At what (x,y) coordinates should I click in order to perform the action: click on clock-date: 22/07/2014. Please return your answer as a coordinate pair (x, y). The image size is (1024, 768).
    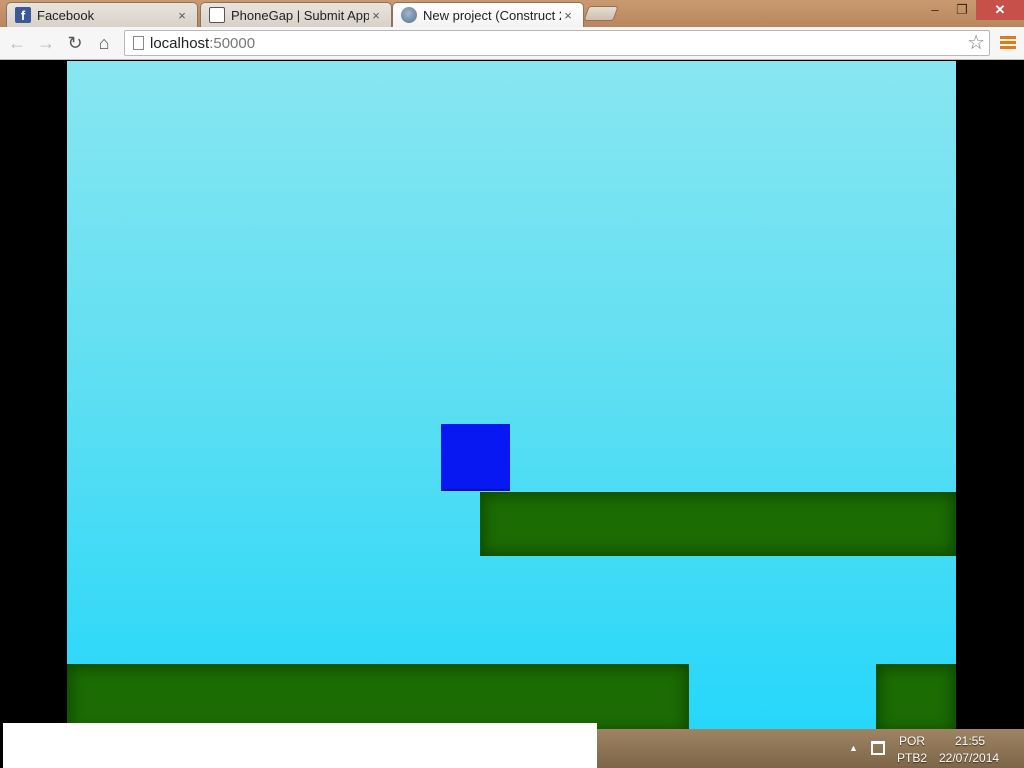
    Looking at the image, I should click on (969, 758).